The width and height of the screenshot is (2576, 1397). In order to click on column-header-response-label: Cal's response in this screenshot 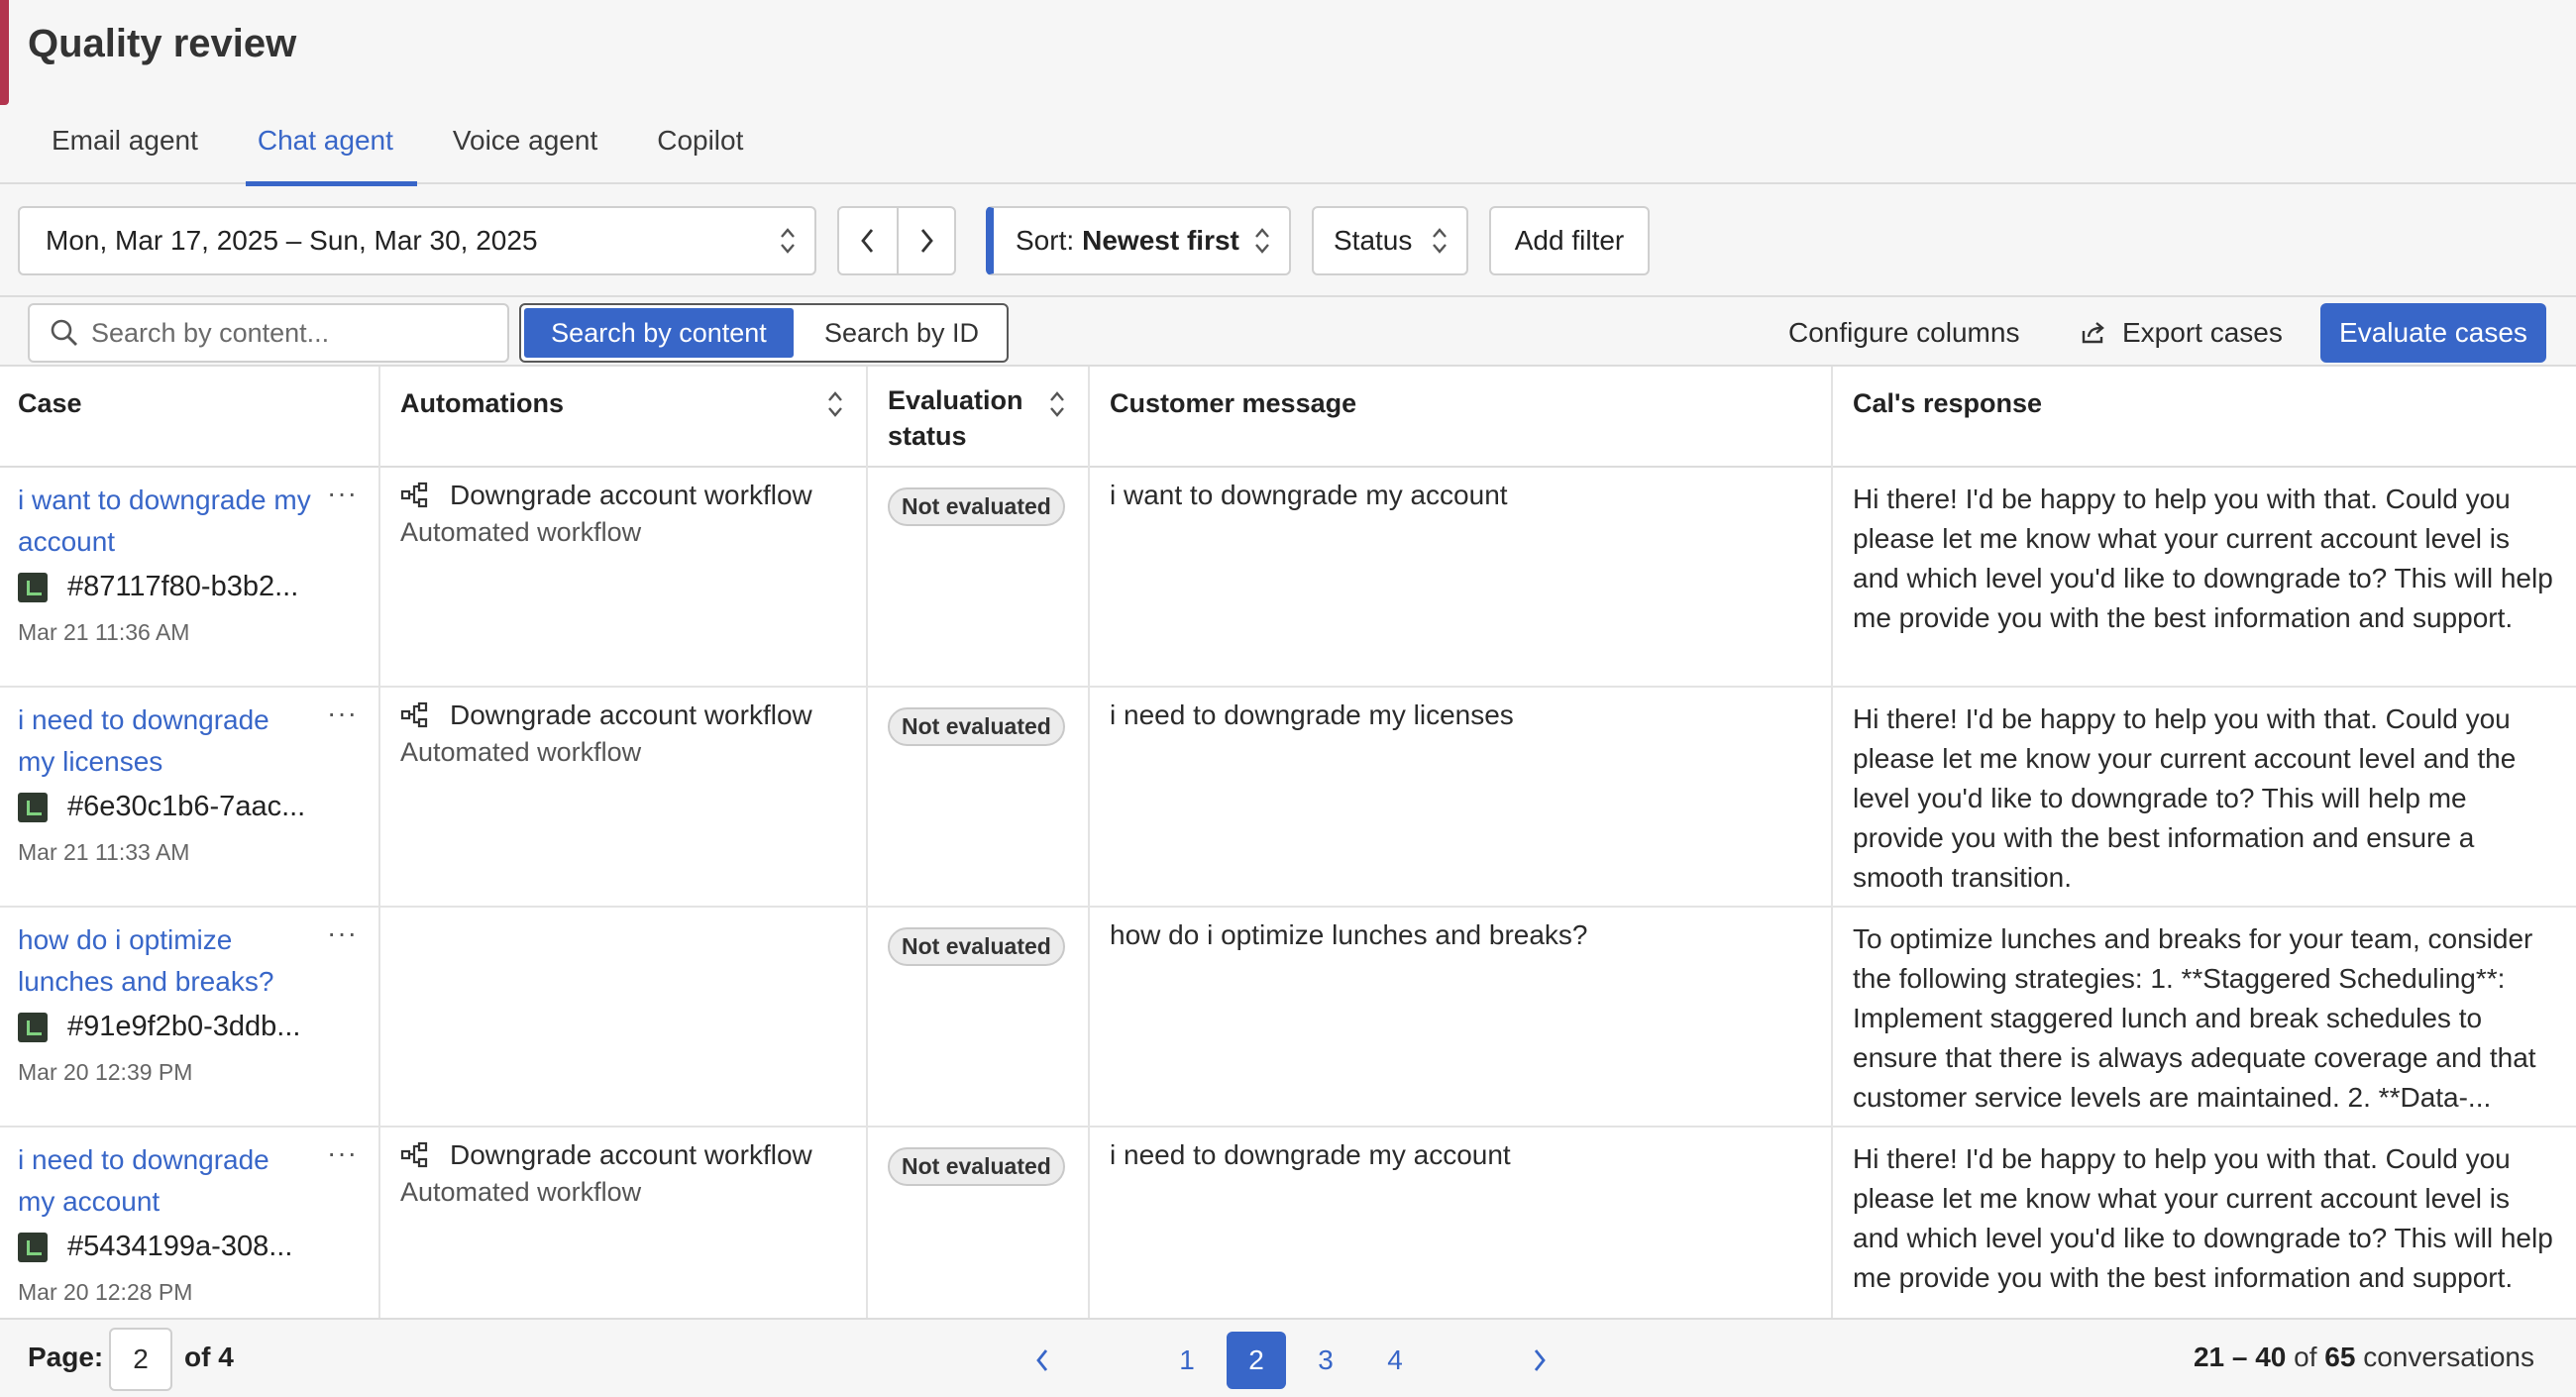, I will do `click(1948, 403)`.